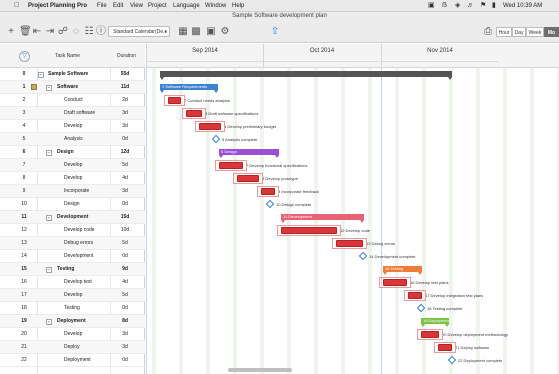 The width and height of the screenshot is (559, 374). Describe the element at coordinates (37, 31) in the screenshot. I see `outdent-icon: ⇤` at that location.